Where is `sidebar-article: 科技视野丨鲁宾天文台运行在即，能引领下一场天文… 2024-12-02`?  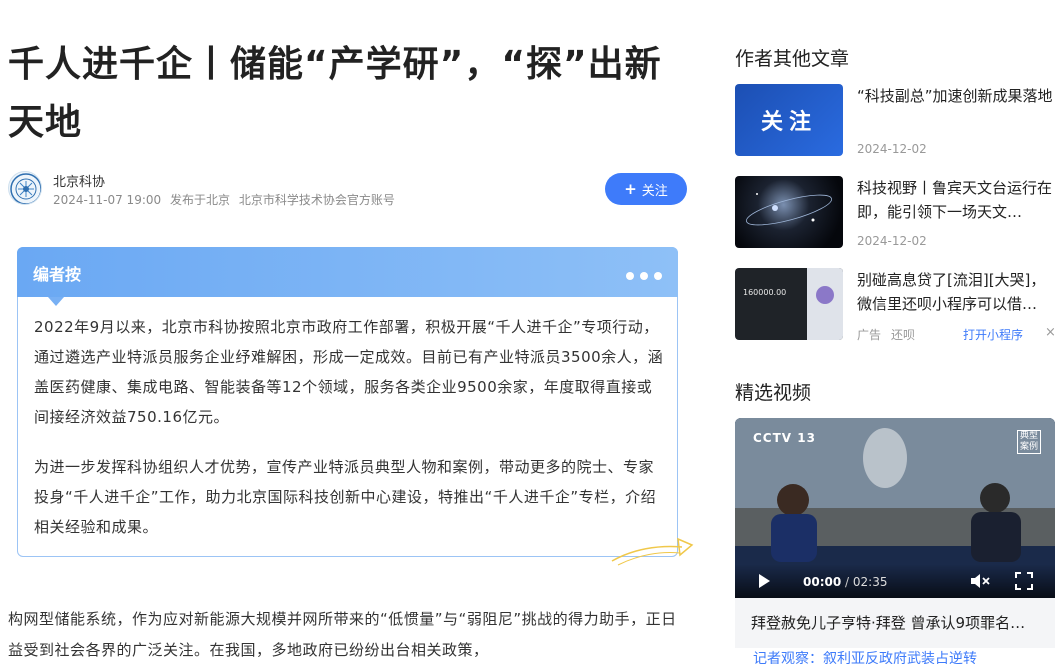
sidebar-article: 科技视野丨鲁宾天文台运行在即，能引领下一场天文… 2024-12-02 is located at coordinates (896, 213).